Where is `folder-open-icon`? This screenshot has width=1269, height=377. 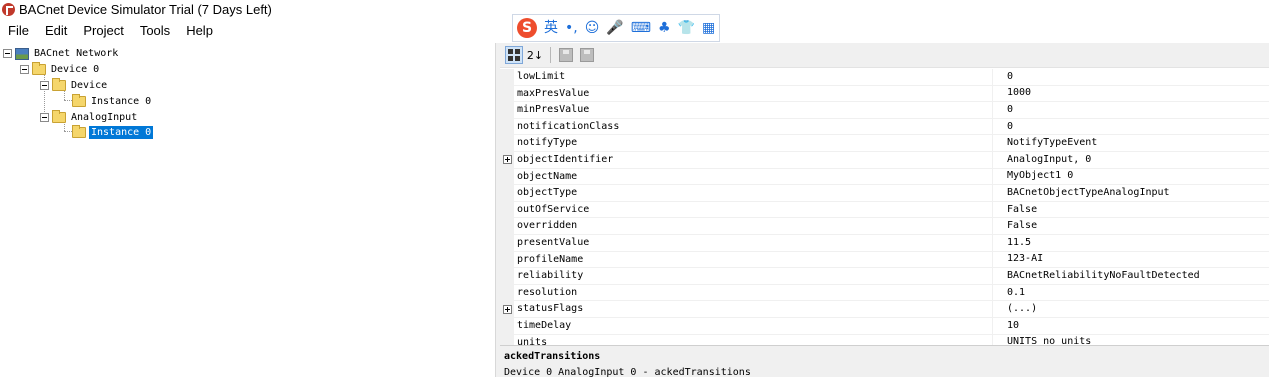
folder-open-icon is located at coordinates (79, 131).